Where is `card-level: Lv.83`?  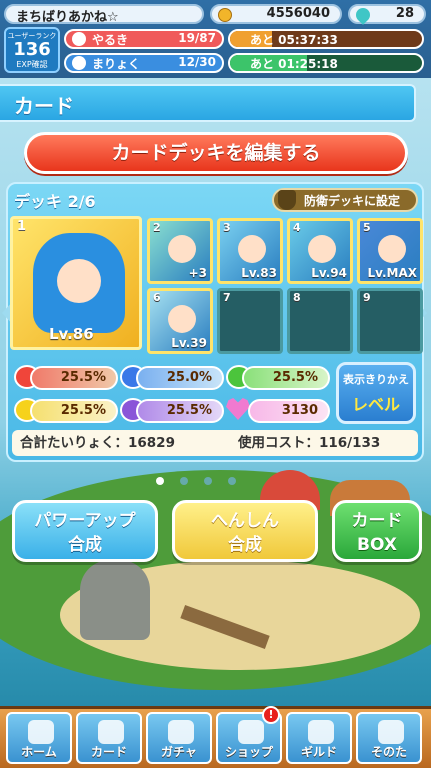 card-level: Lv.83 is located at coordinates (259, 273).